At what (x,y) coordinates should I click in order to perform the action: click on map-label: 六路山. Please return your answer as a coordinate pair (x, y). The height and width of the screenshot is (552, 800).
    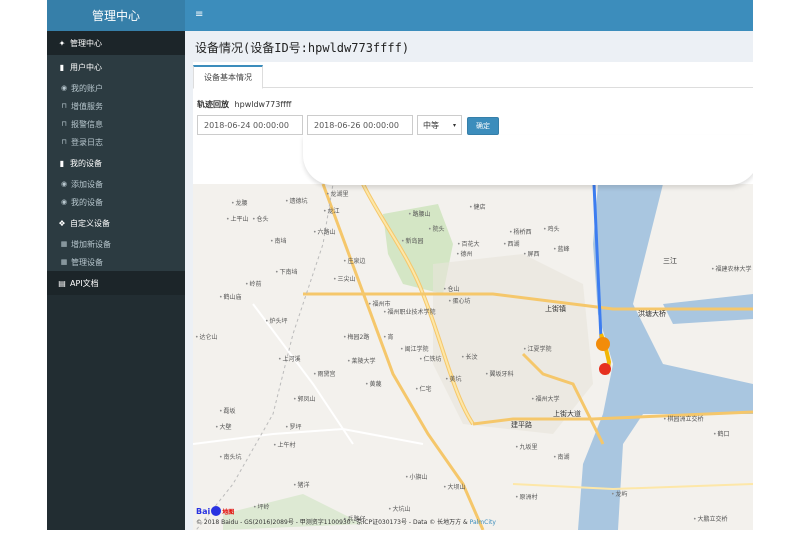
    Looking at the image, I should click on (324, 231).